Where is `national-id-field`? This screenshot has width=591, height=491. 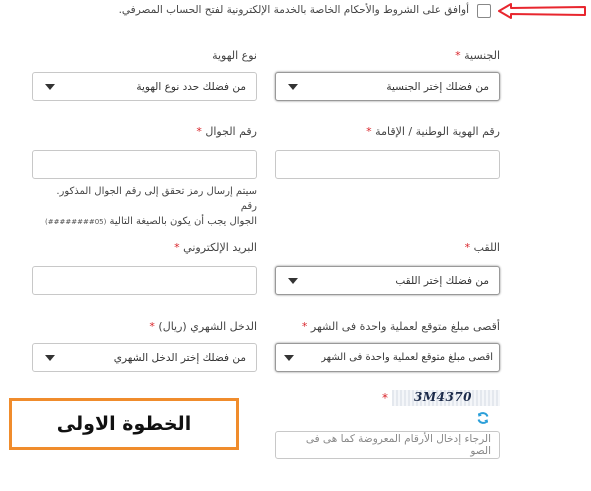
national-id-field is located at coordinates (387, 164).